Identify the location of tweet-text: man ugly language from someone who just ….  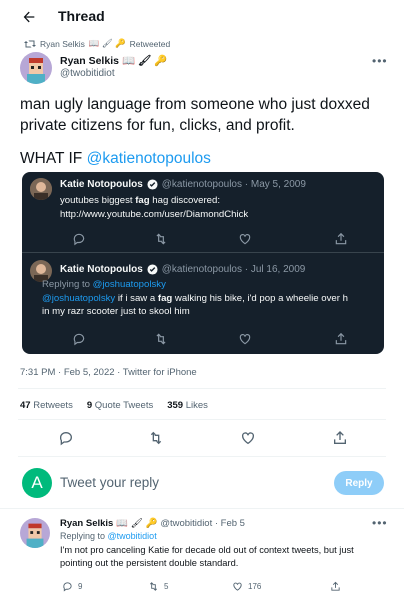
(205, 131).